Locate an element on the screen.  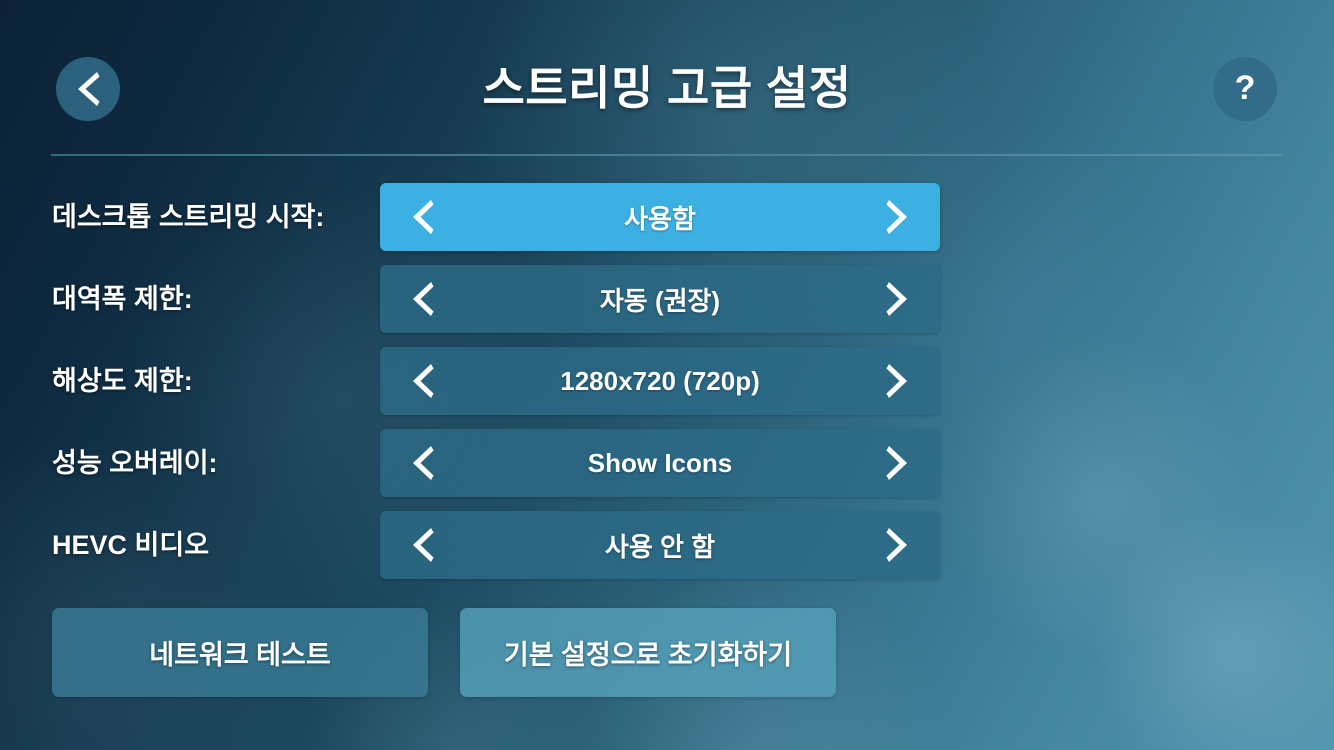
setting-value: 1280x720 (720p) is located at coordinates (660, 380).